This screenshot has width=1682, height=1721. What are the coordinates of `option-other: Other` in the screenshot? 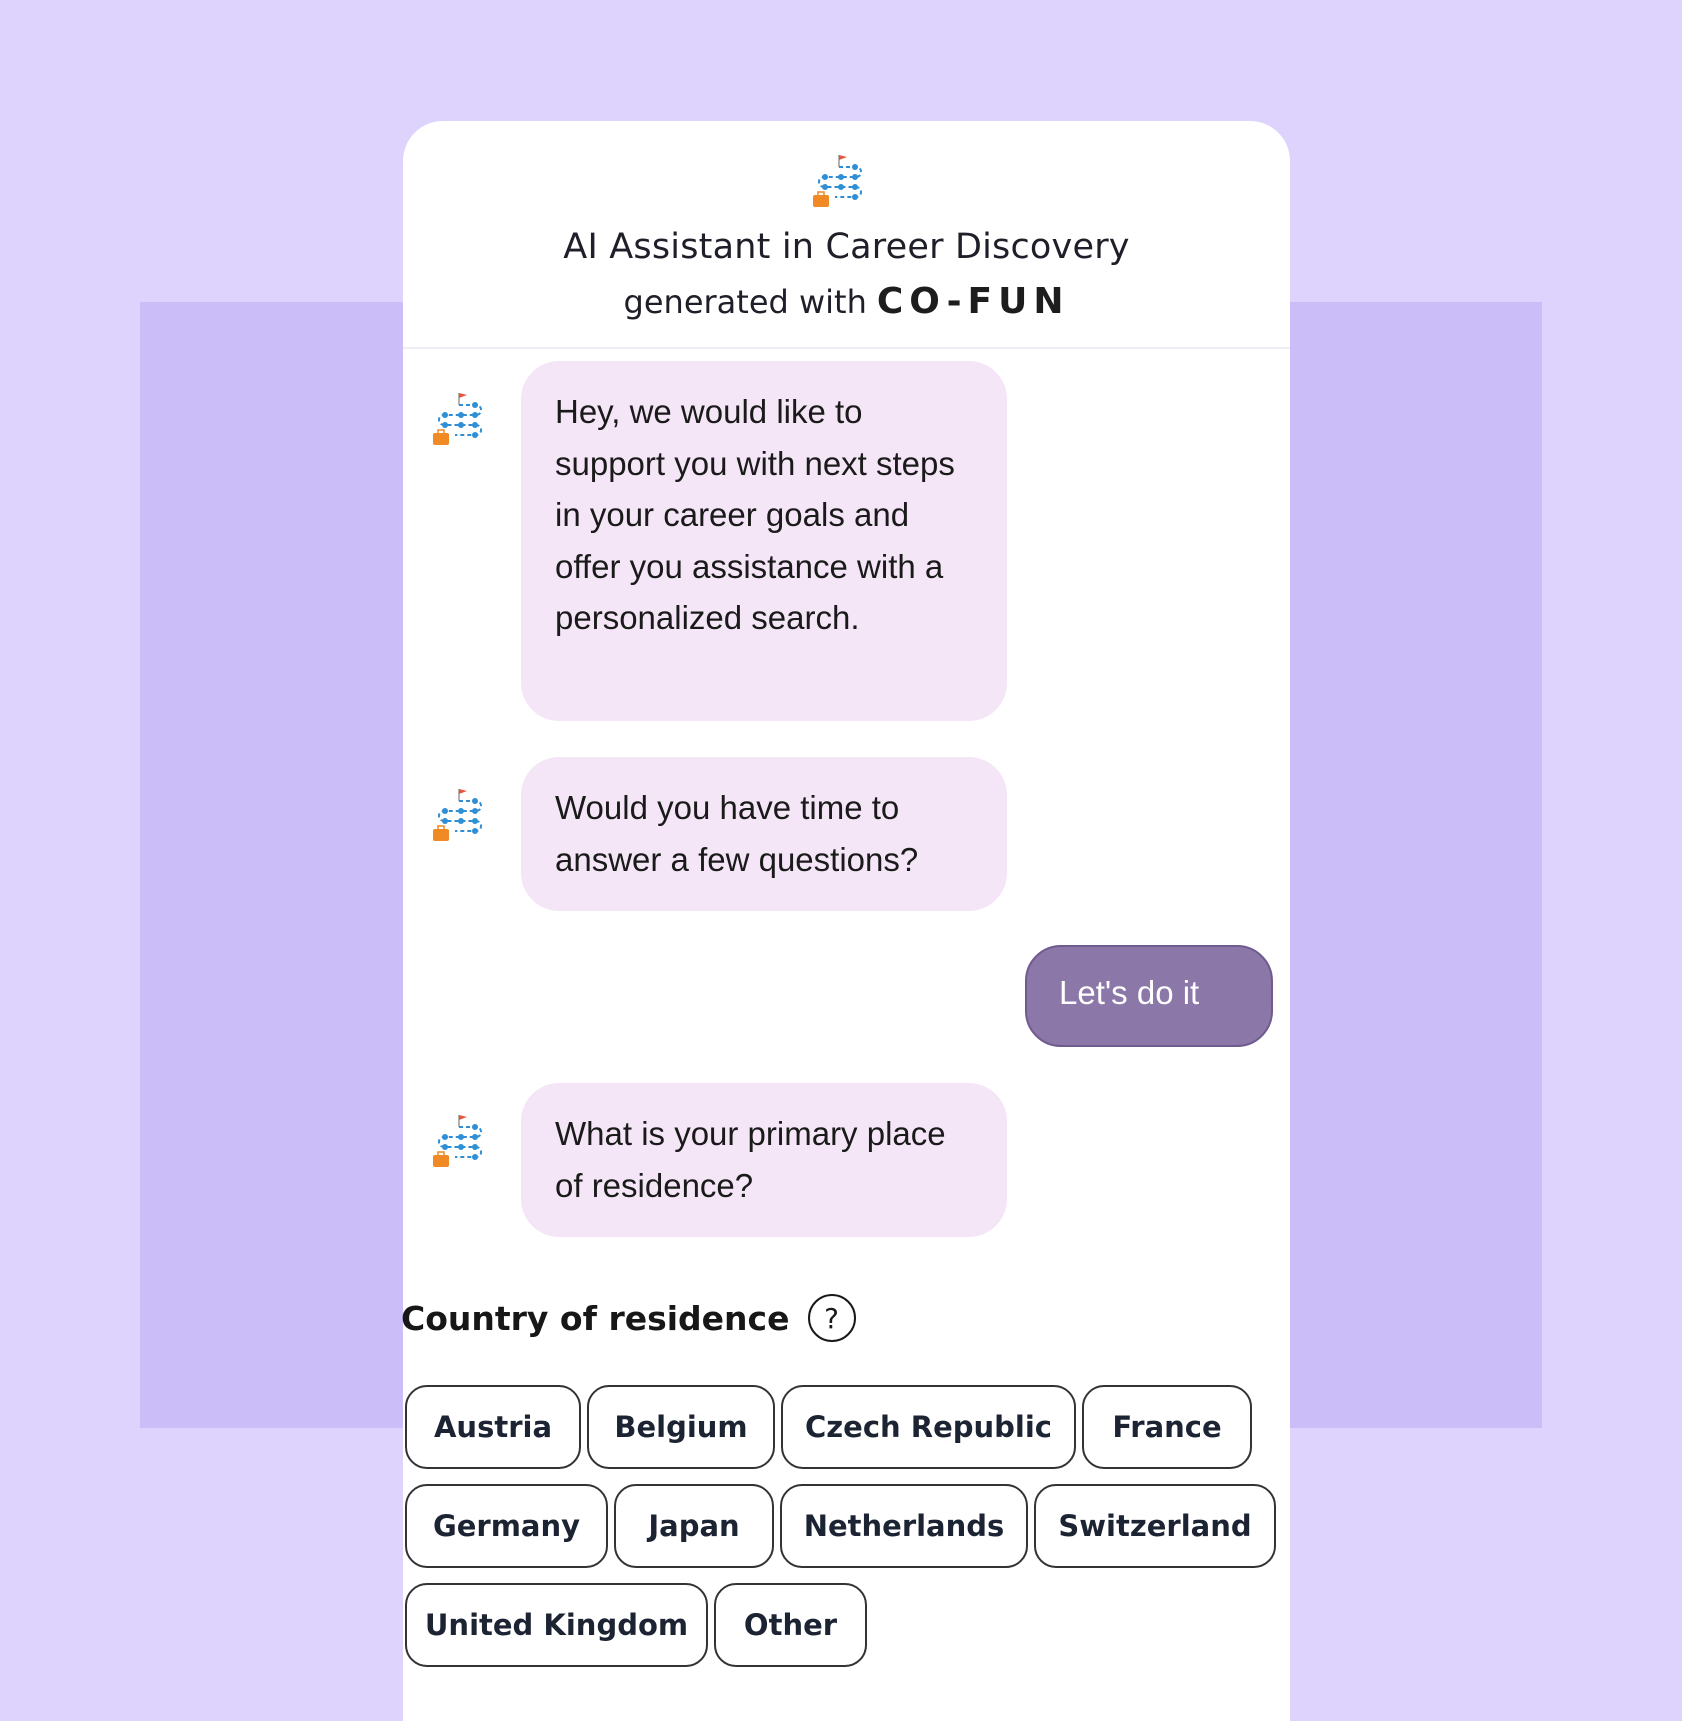 It's located at (790, 1625).